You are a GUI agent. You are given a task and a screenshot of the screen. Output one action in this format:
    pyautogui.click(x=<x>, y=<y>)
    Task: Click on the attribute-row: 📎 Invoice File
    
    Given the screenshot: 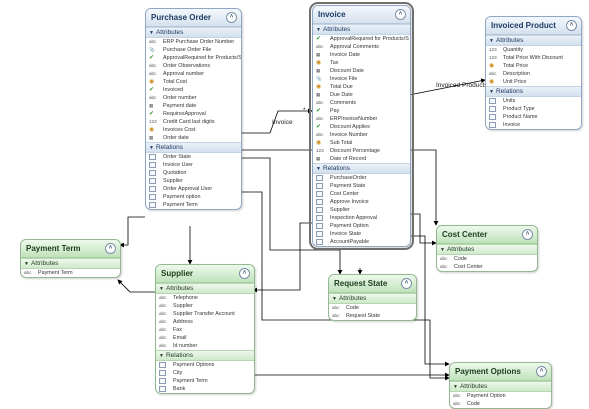 What is the action you would take?
    pyautogui.click(x=361, y=79)
    